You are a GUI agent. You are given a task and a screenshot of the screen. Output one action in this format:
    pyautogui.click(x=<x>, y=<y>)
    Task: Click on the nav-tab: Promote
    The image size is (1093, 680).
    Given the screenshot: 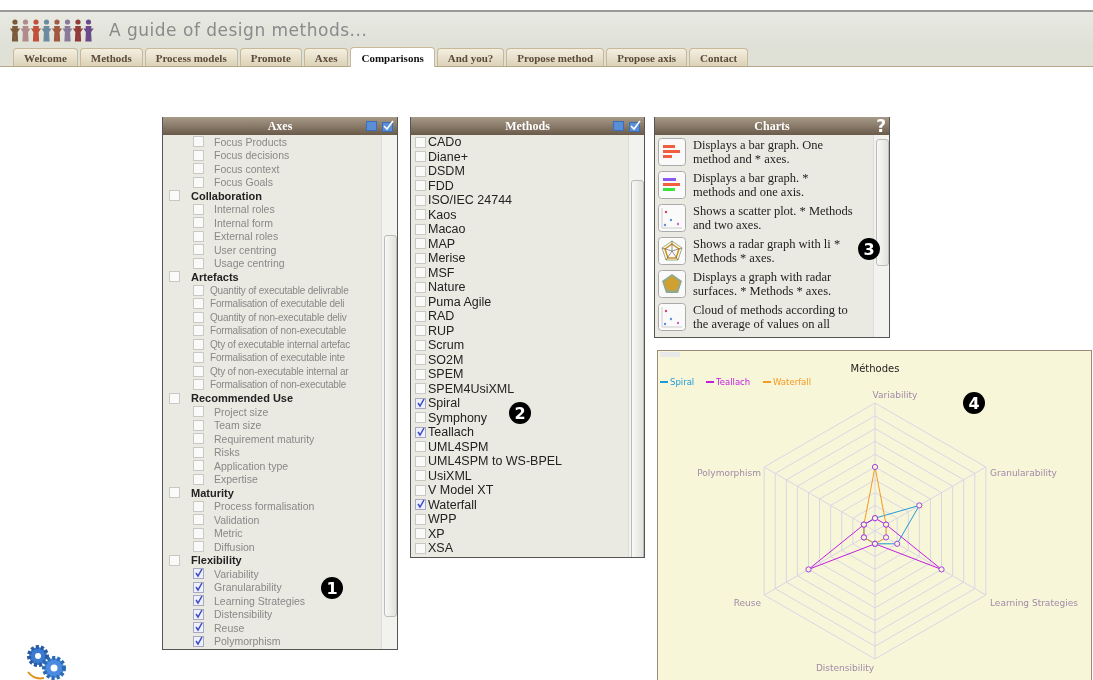 What is the action you would take?
    pyautogui.click(x=270, y=57)
    